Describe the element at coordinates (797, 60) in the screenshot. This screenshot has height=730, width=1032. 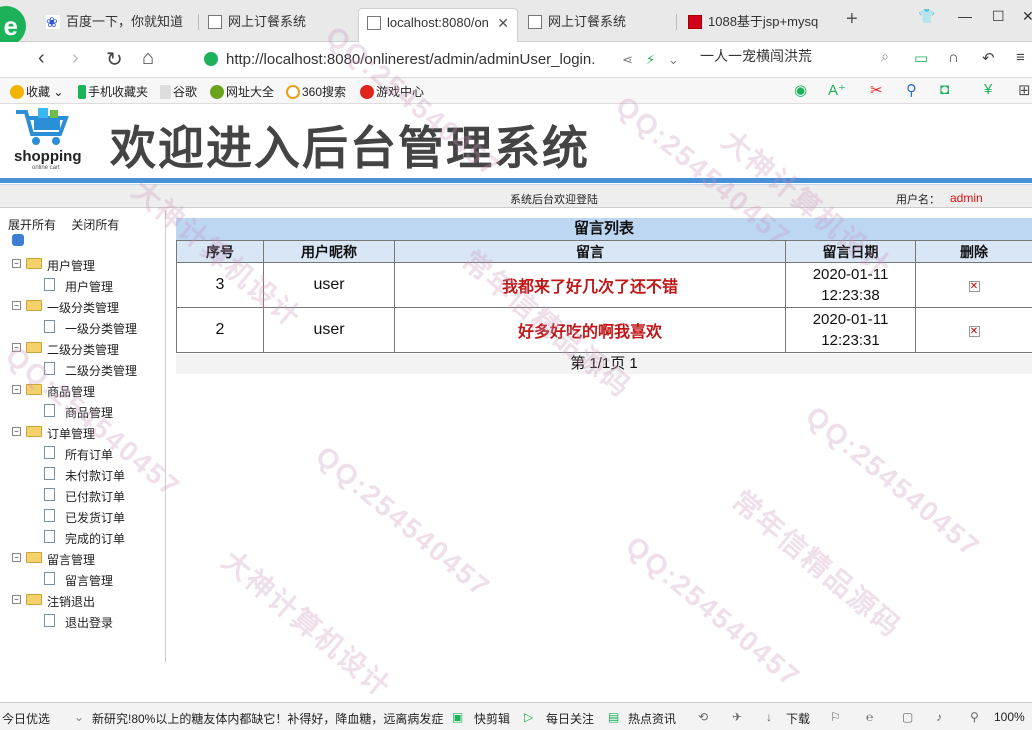
I see `search-box: 一人一宠横闯洪荒 ⌕` at that location.